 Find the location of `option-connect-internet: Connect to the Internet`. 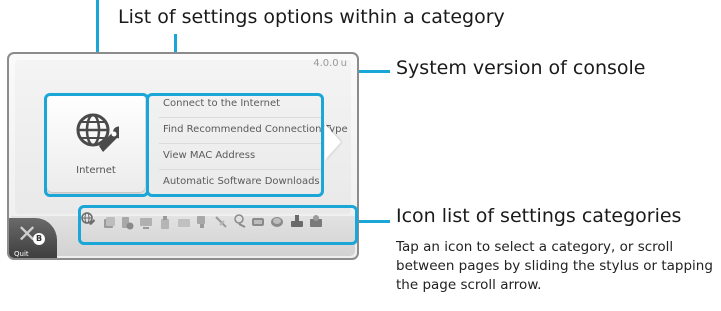

option-connect-internet: Connect to the Internet is located at coordinates (221, 103).